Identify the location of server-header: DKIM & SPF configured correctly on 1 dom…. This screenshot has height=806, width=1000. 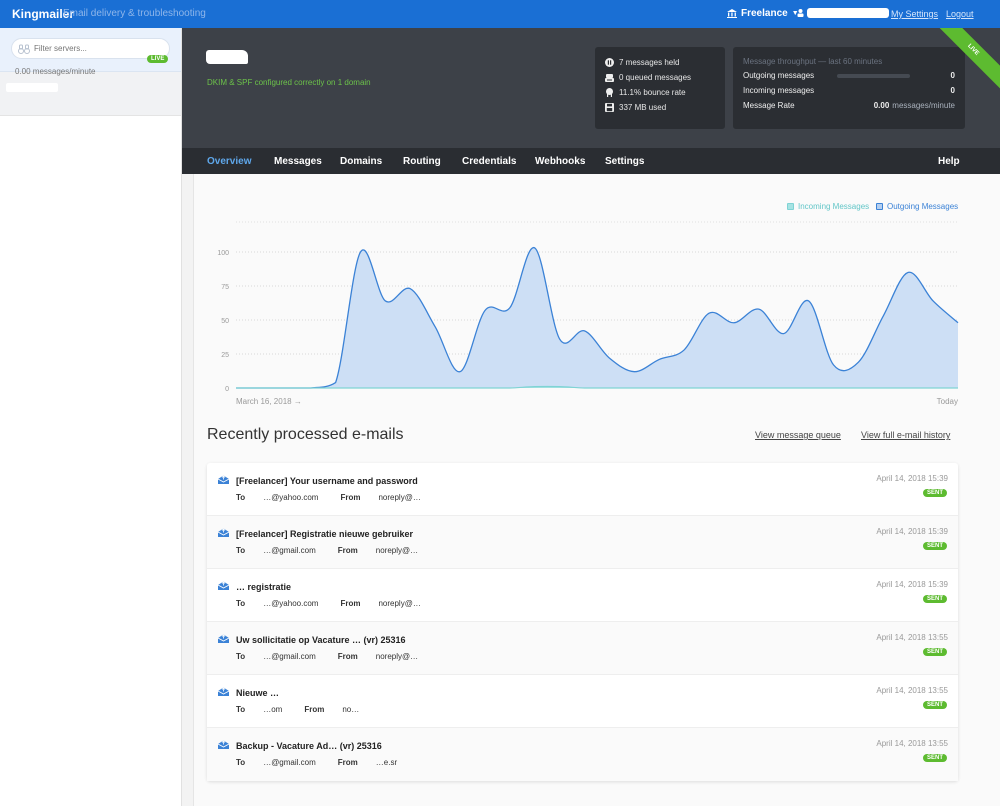
(591, 88).